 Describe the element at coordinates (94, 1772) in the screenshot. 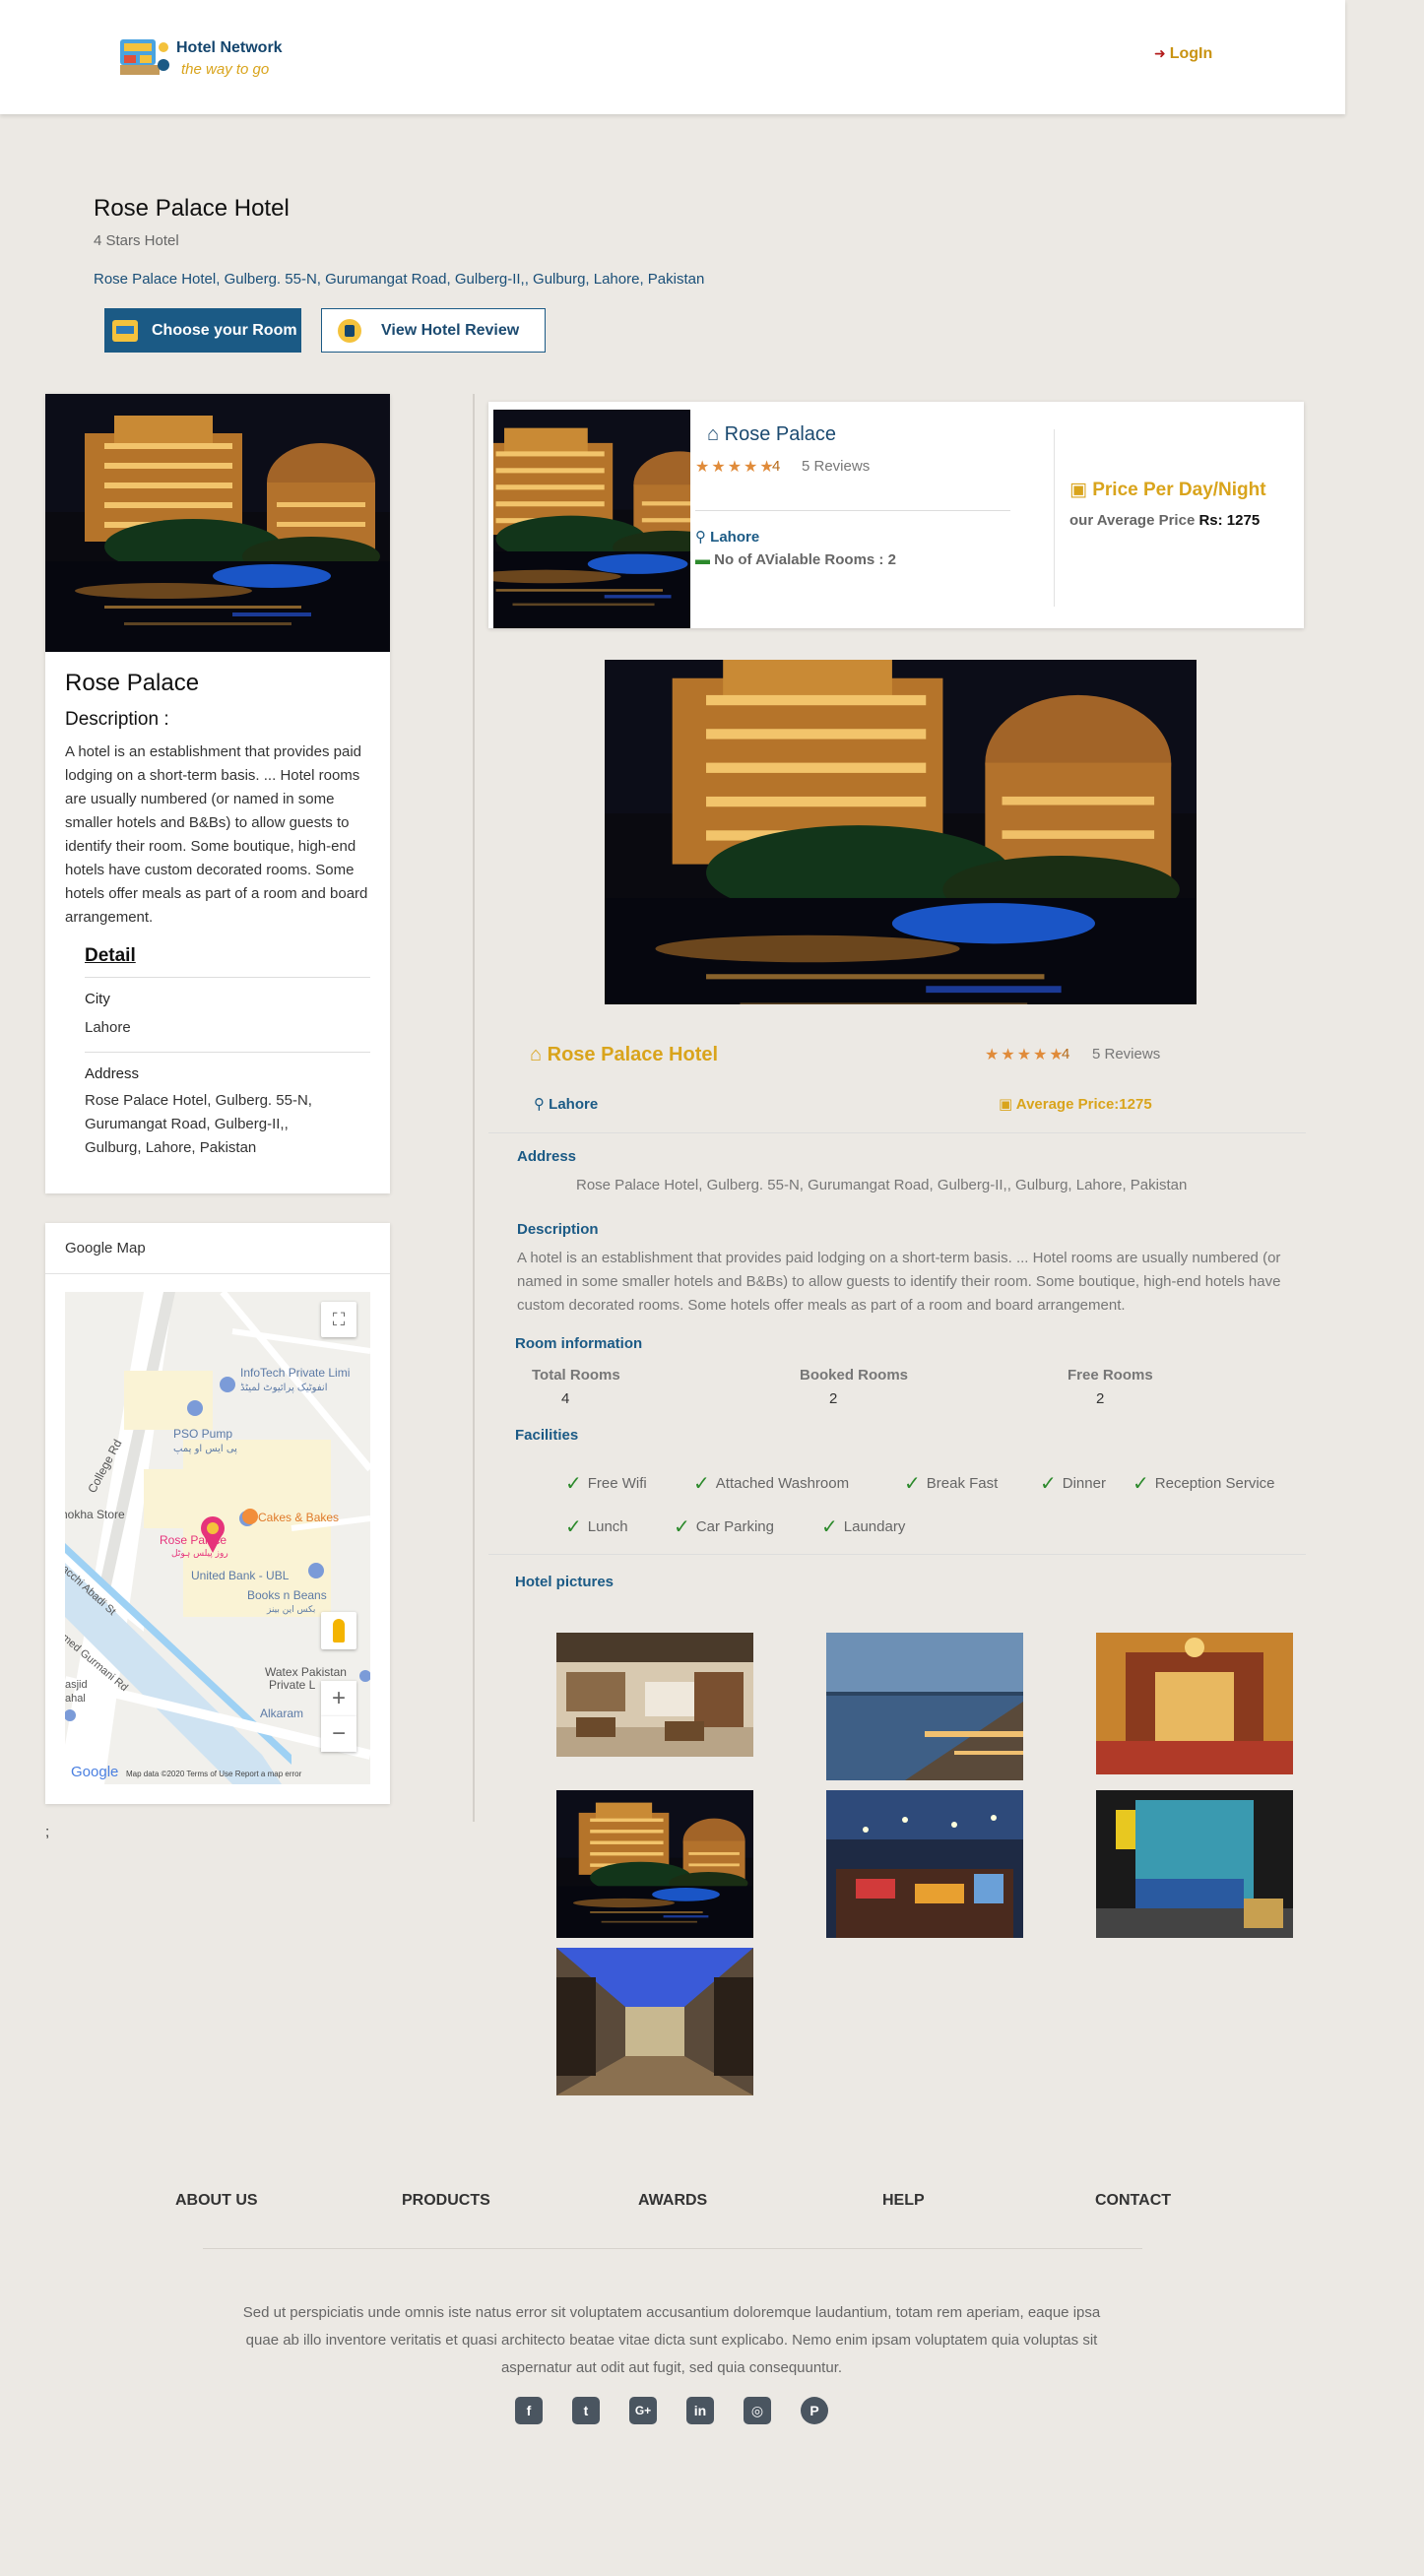

I see `google-logo: Google` at that location.